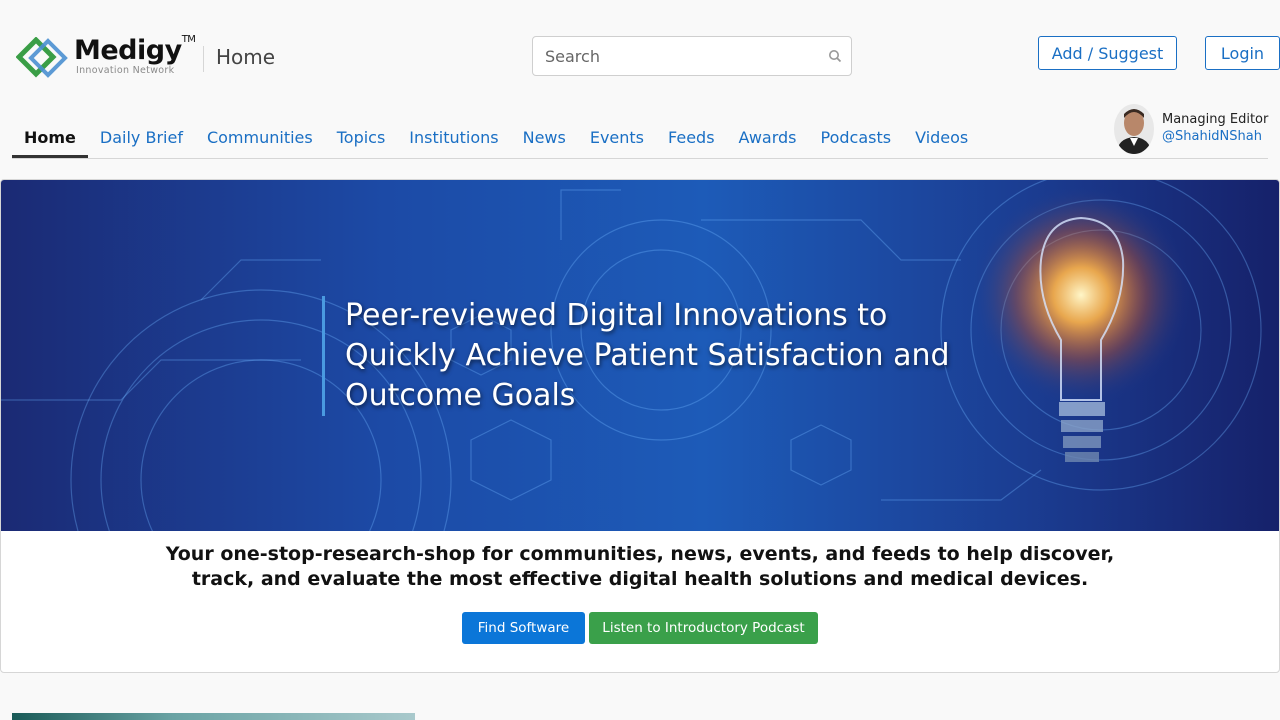  Describe the element at coordinates (941, 138) in the screenshot. I see `nav-item-videos: Videos` at that location.